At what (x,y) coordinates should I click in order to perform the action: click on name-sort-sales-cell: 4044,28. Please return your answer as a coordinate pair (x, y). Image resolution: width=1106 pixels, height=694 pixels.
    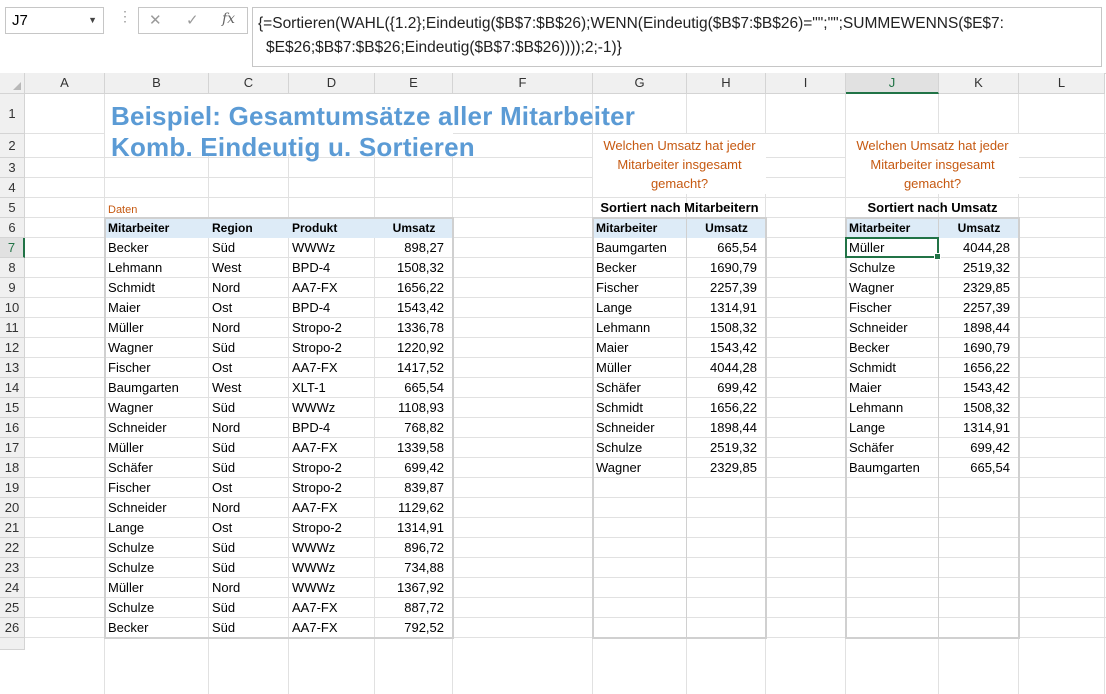
    Looking at the image, I should click on (726, 368).